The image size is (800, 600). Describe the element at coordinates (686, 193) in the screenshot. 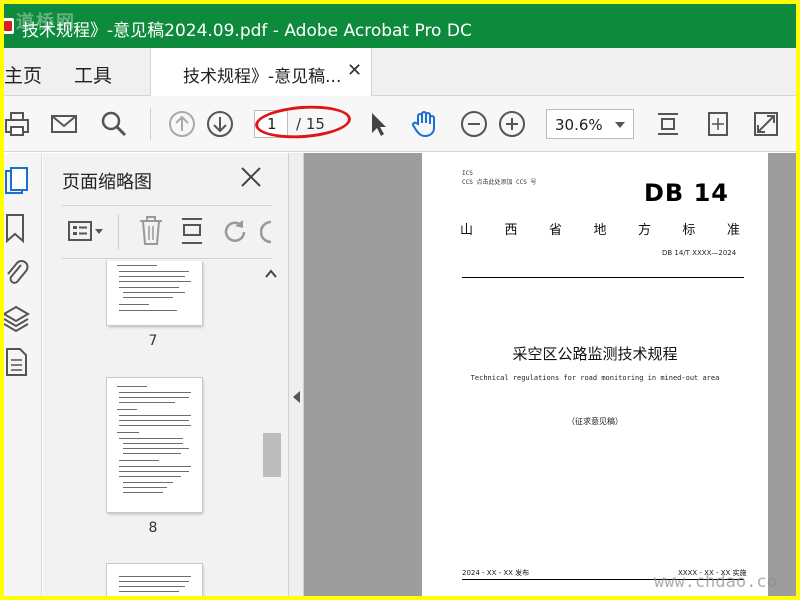

I see `standard-mark: DB 14` at that location.